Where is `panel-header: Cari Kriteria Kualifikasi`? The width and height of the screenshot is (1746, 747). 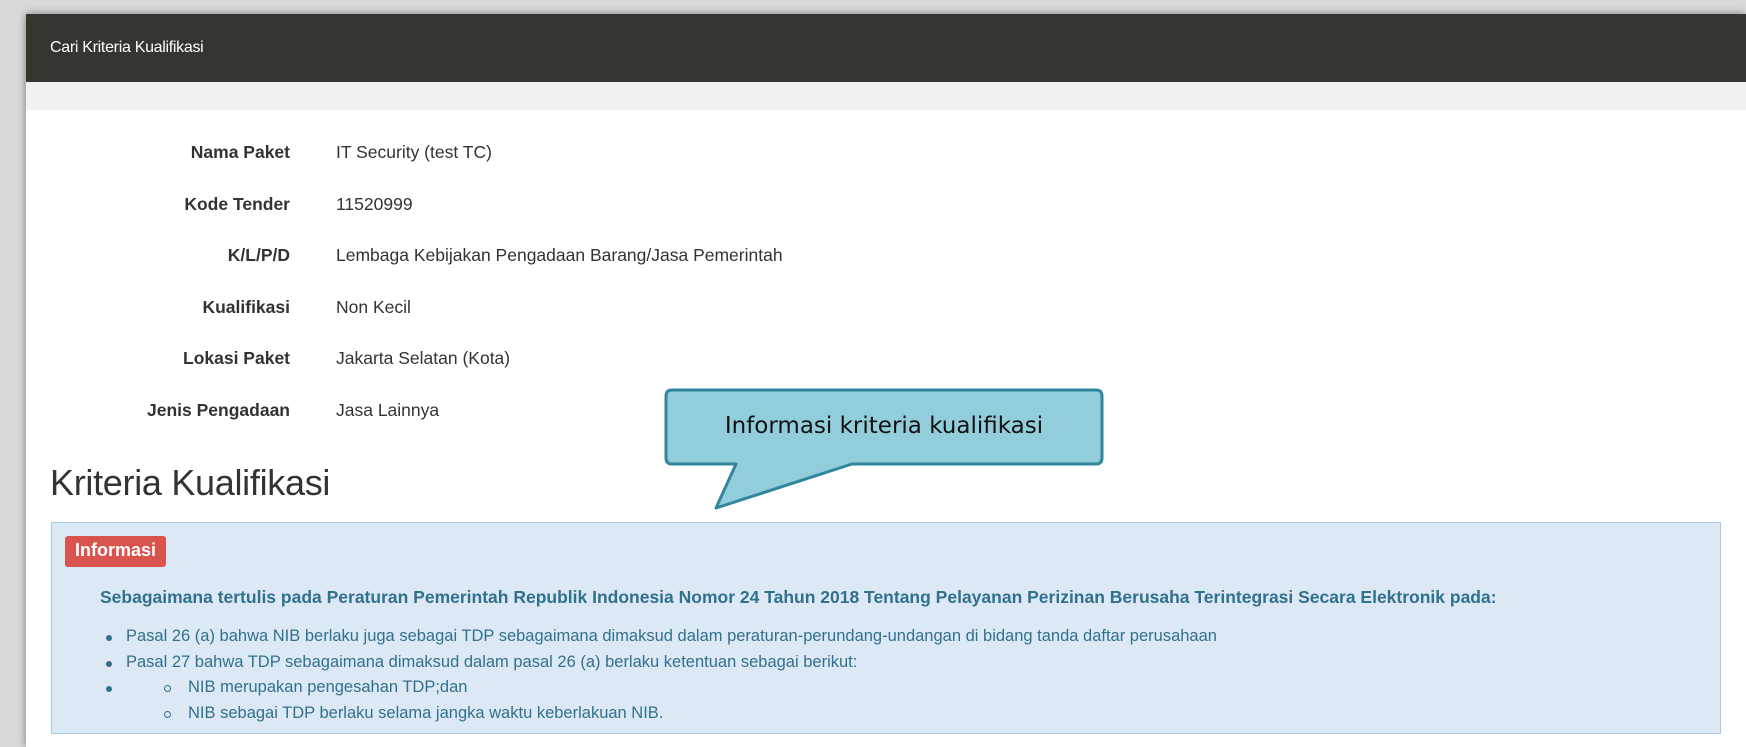 panel-header: Cari Kriteria Kualifikasi is located at coordinates (886, 48).